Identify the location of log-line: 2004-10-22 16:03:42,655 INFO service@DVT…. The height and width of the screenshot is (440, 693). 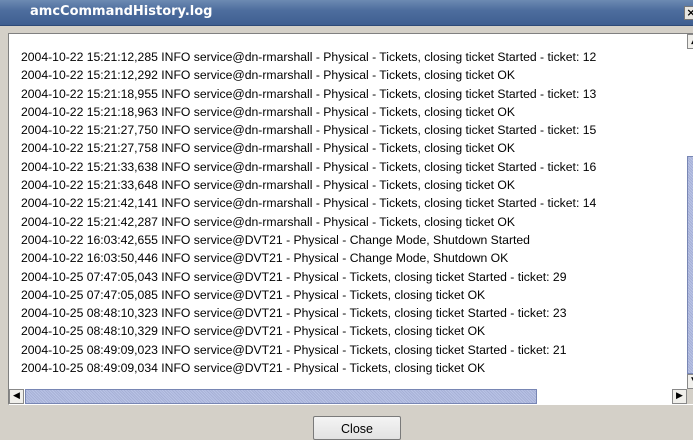
(275, 239).